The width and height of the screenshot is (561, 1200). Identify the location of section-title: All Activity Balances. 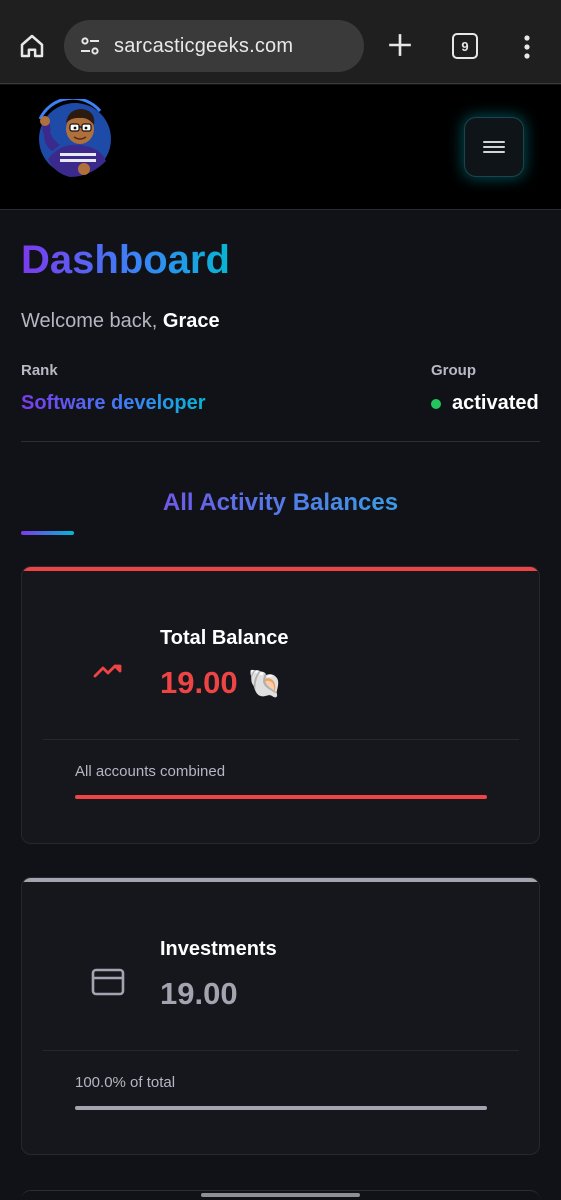
(280, 503).